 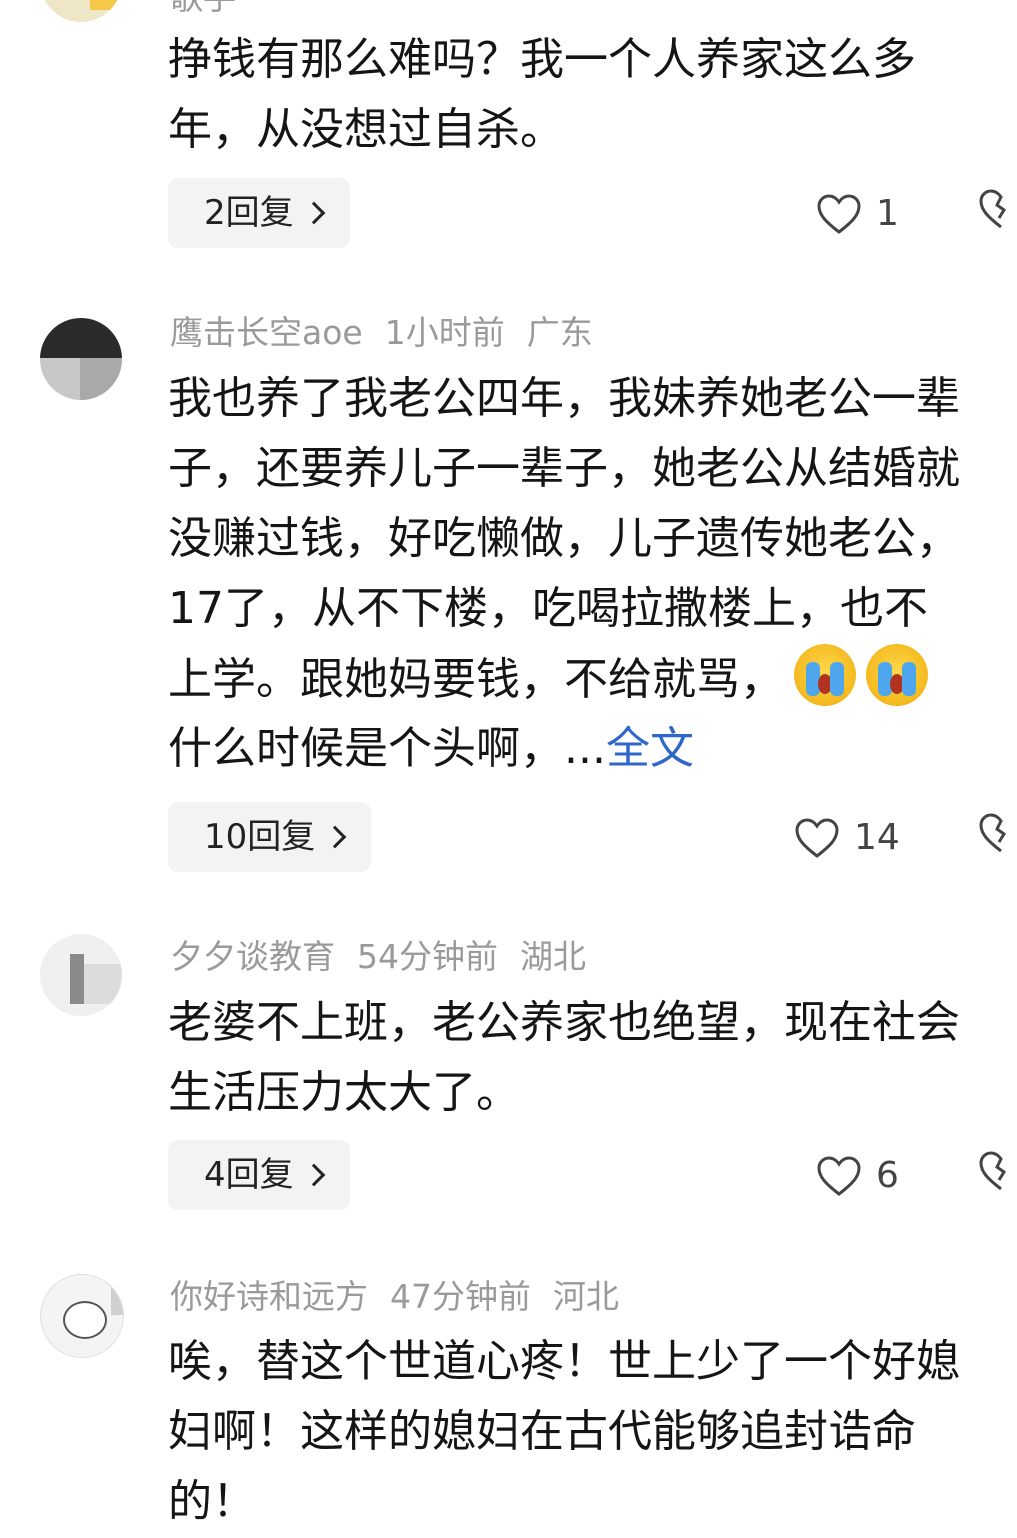 What do you see at coordinates (252, 956) in the screenshot?
I see `username: 夕夕谈教育` at bounding box center [252, 956].